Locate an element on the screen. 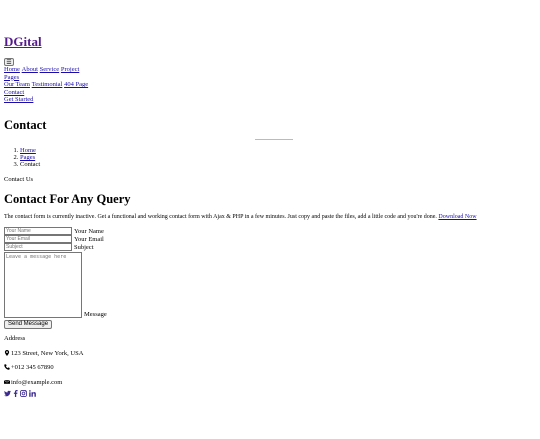 This screenshot has width=540, height=439. facebook-link is located at coordinates (15, 394).